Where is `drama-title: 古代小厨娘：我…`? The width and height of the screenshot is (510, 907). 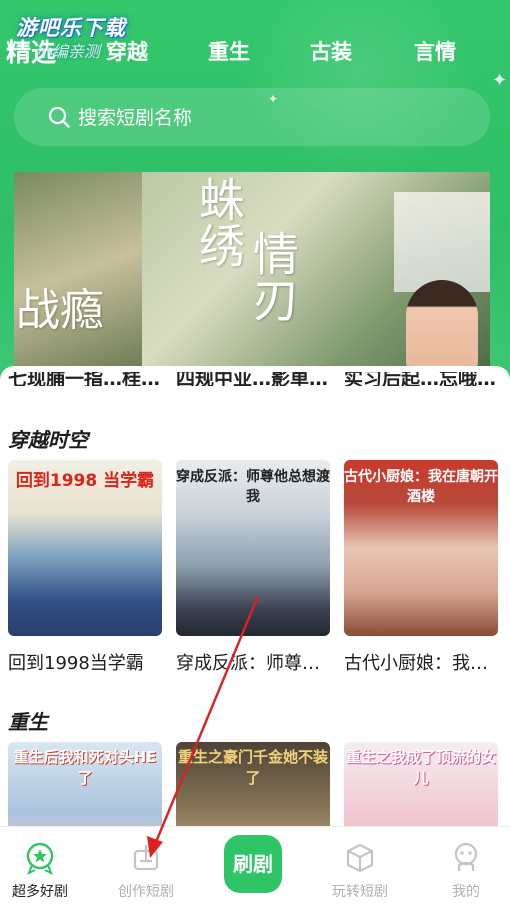 drama-title: 古代小厨娘：我… is located at coordinates (416, 663).